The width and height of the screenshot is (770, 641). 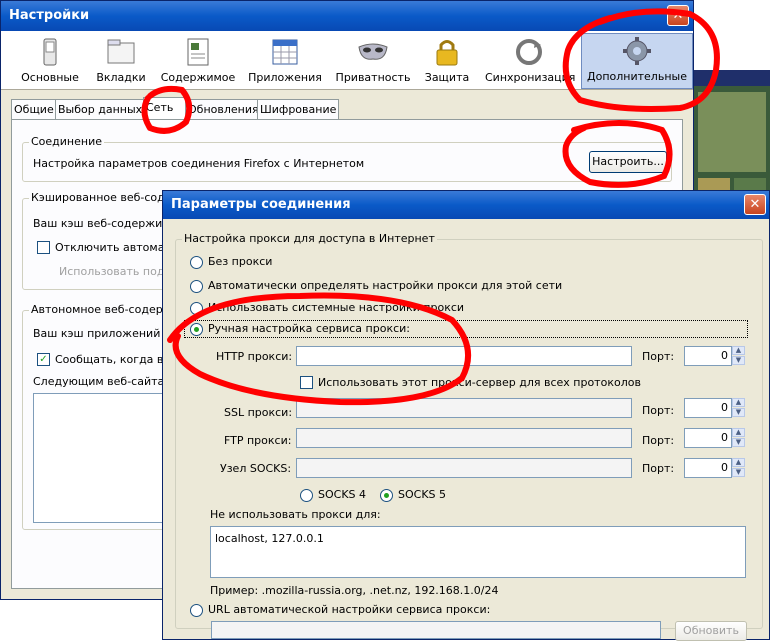 I want to click on toolbar-item-general: Основные, so click(x=50, y=61).